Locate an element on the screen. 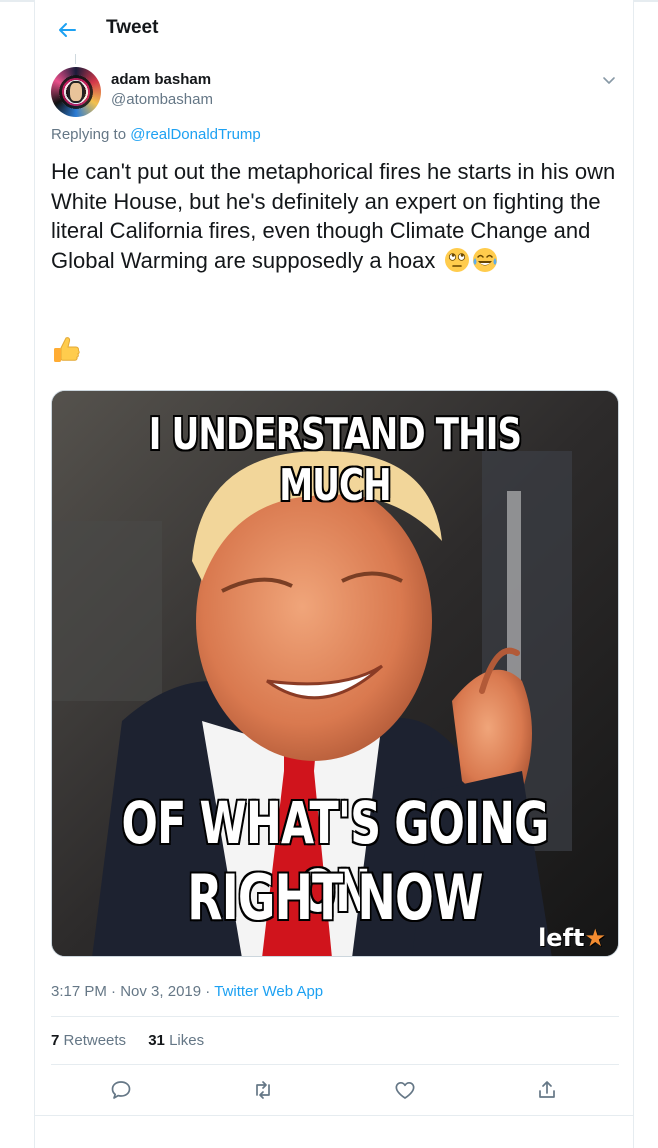  action-bar is located at coordinates (334, 1091).